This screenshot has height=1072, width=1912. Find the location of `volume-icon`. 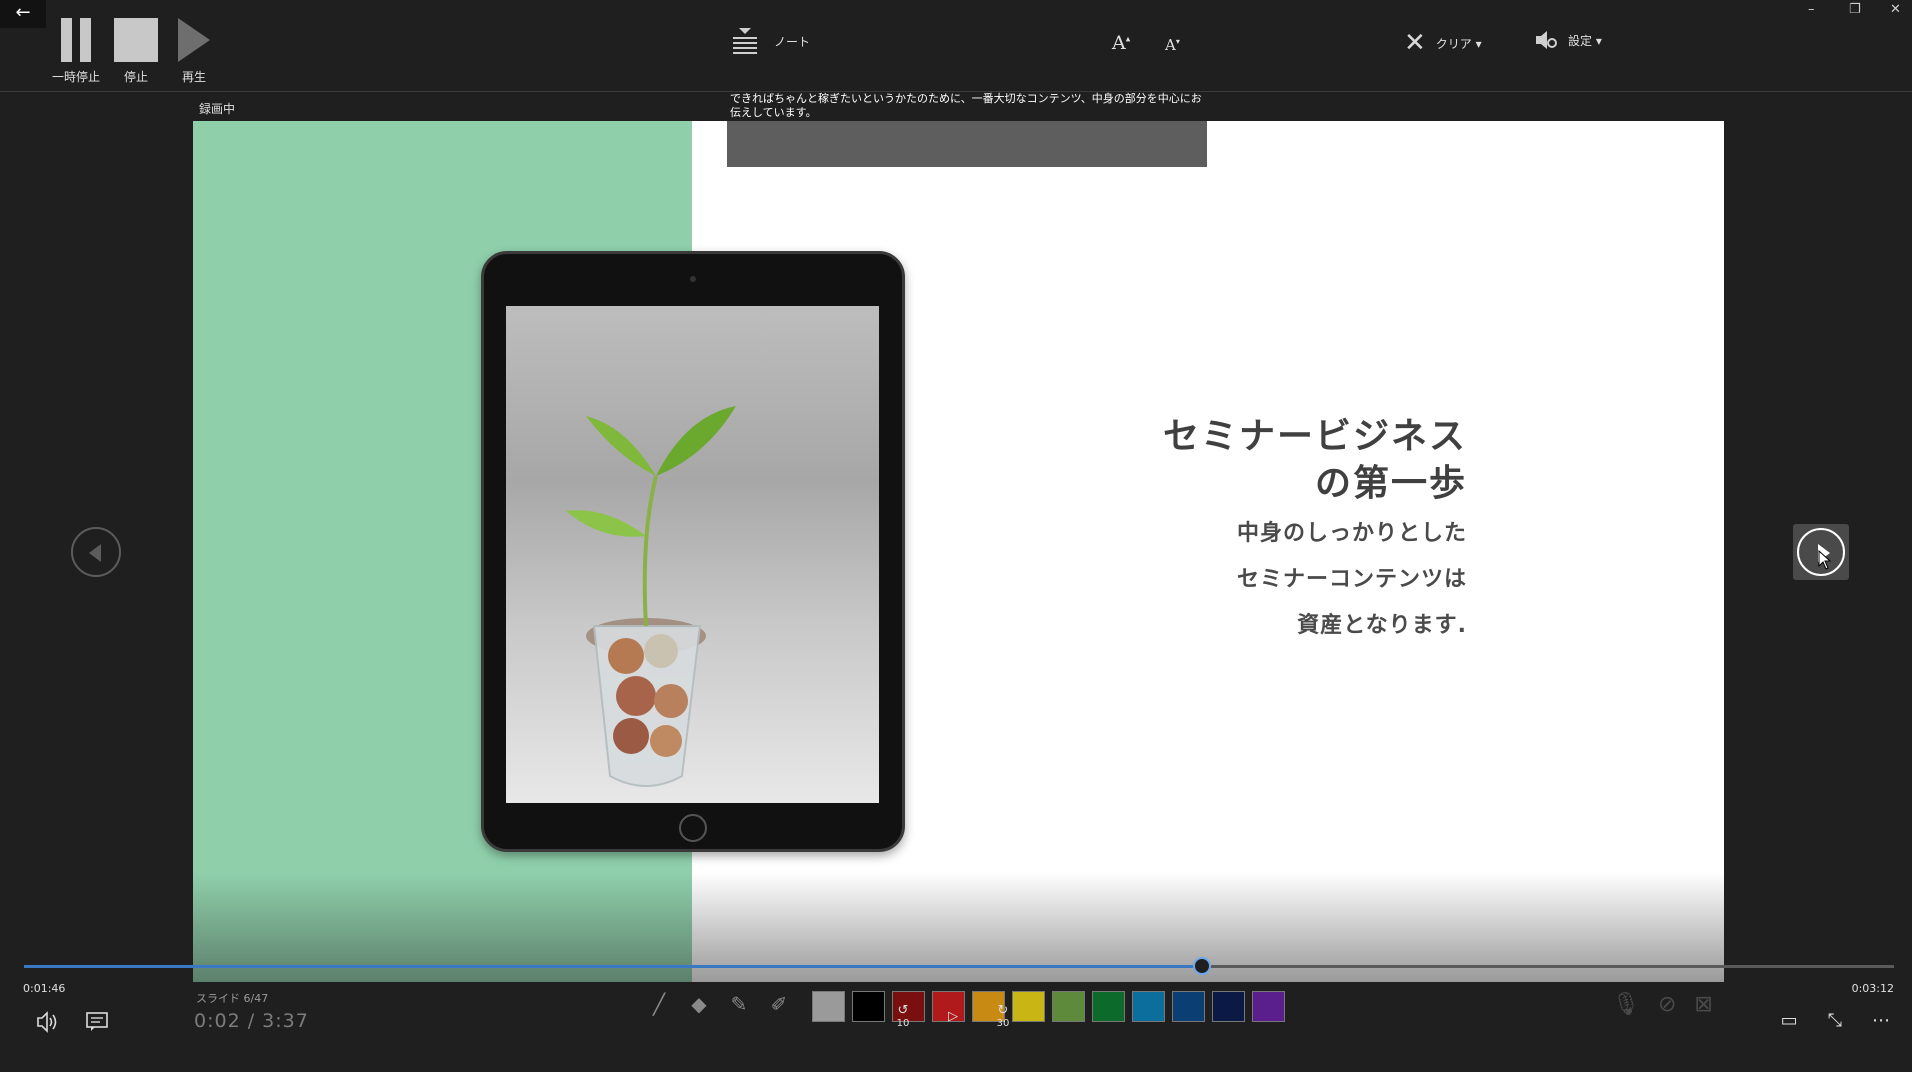

volume-icon is located at coordinates (47, 1022).